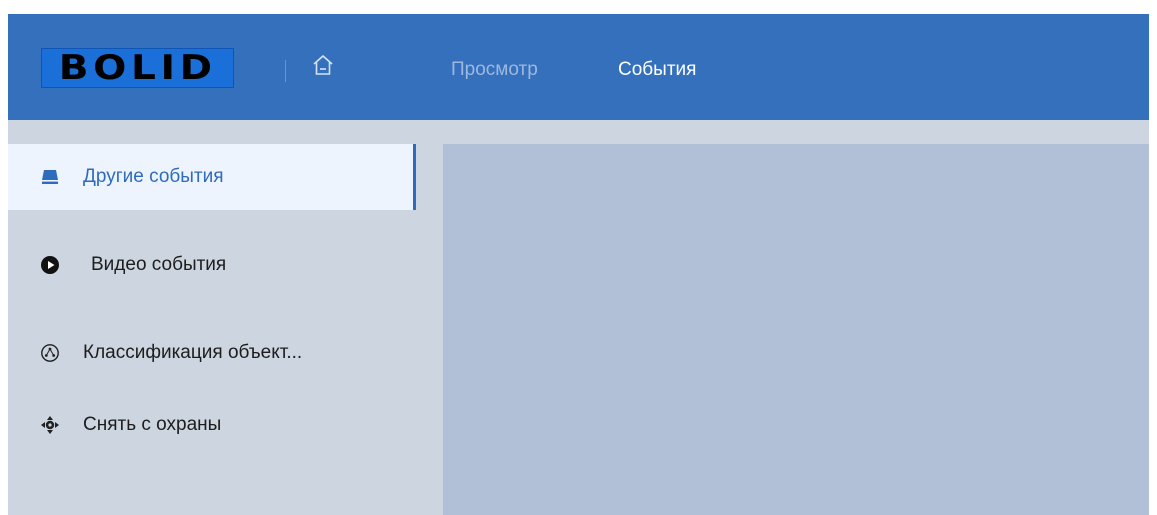 The height and width of the screenshot is (515, 1157). What do you see at coordinates (50, 353) in the screenshot?
I see `object-classification-icon` at bounding box center [50, 353].